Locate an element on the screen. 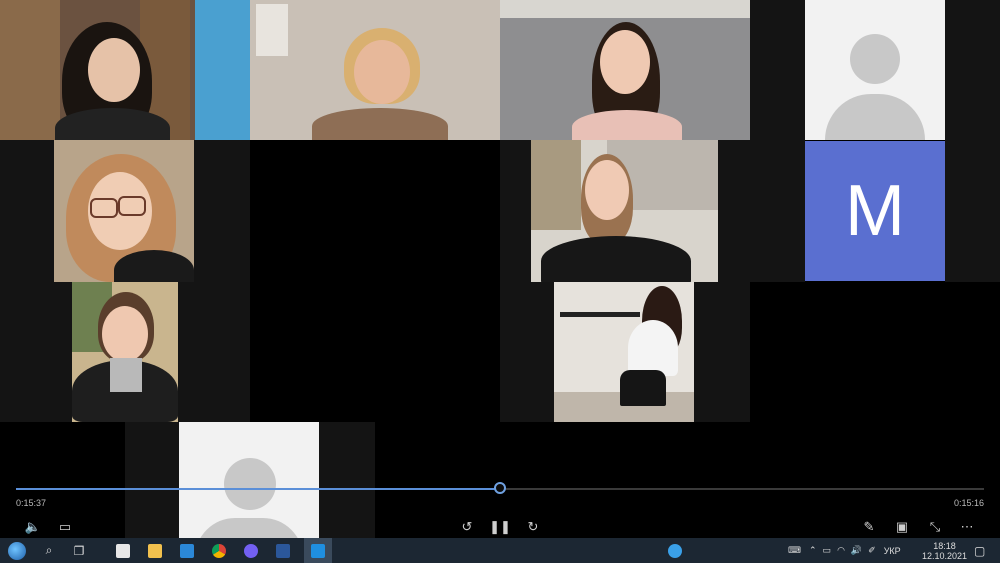 The image size is (1000, 563). seek-bar-thumb is located at coordinates (500, 488).